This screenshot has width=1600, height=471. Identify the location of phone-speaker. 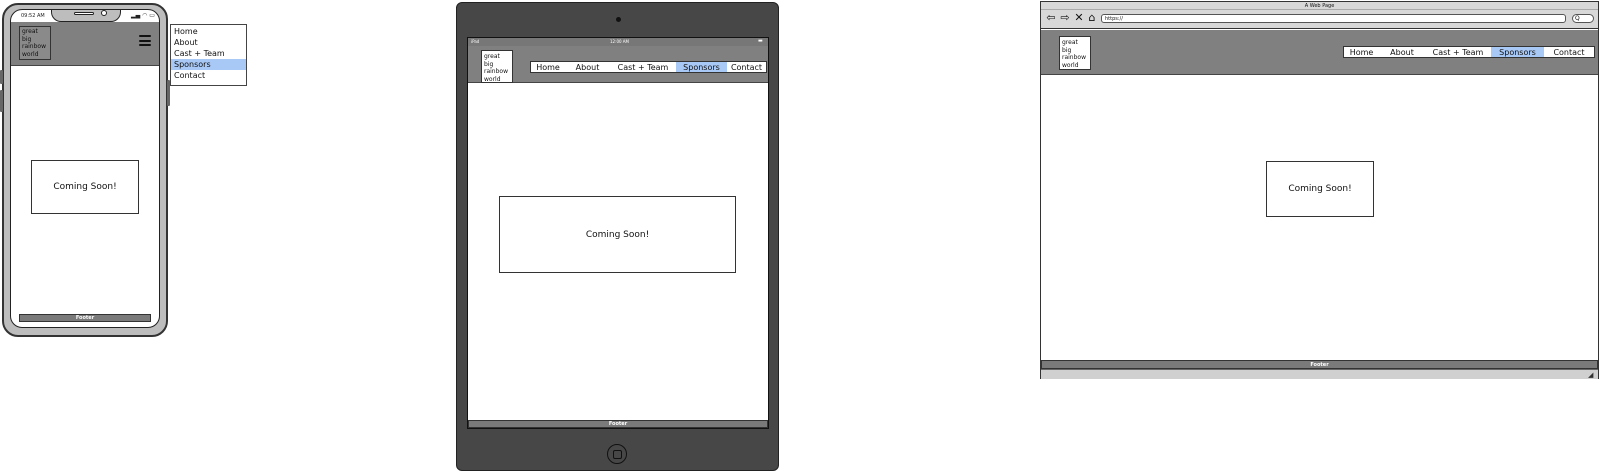
(84, 13).